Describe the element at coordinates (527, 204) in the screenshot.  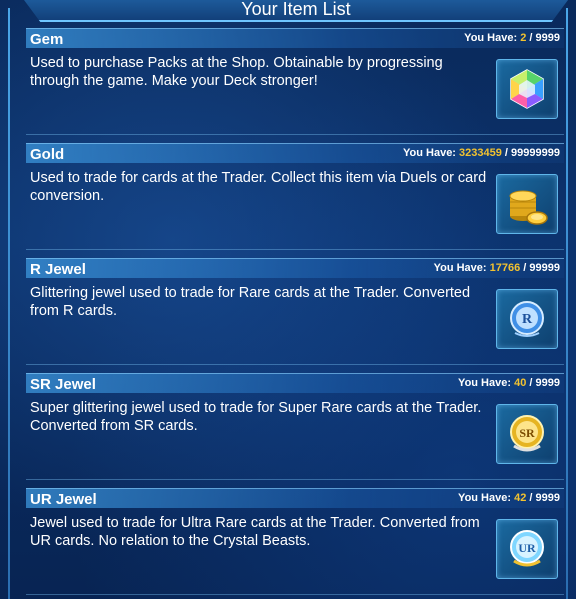
I see `gold-coins-icon` at that location.